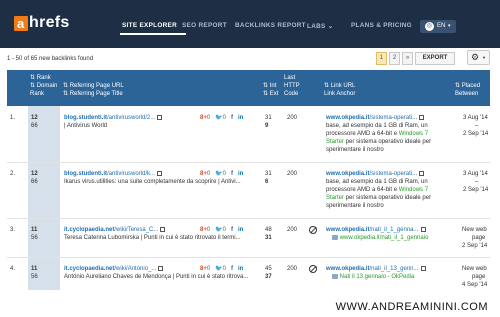 The width and height of the screenshot is (500, 317). Describe the element at coordinates (250, 308) in the screenshot. I see `watermark: WWW.ANDREAMININI.COM` at that location.